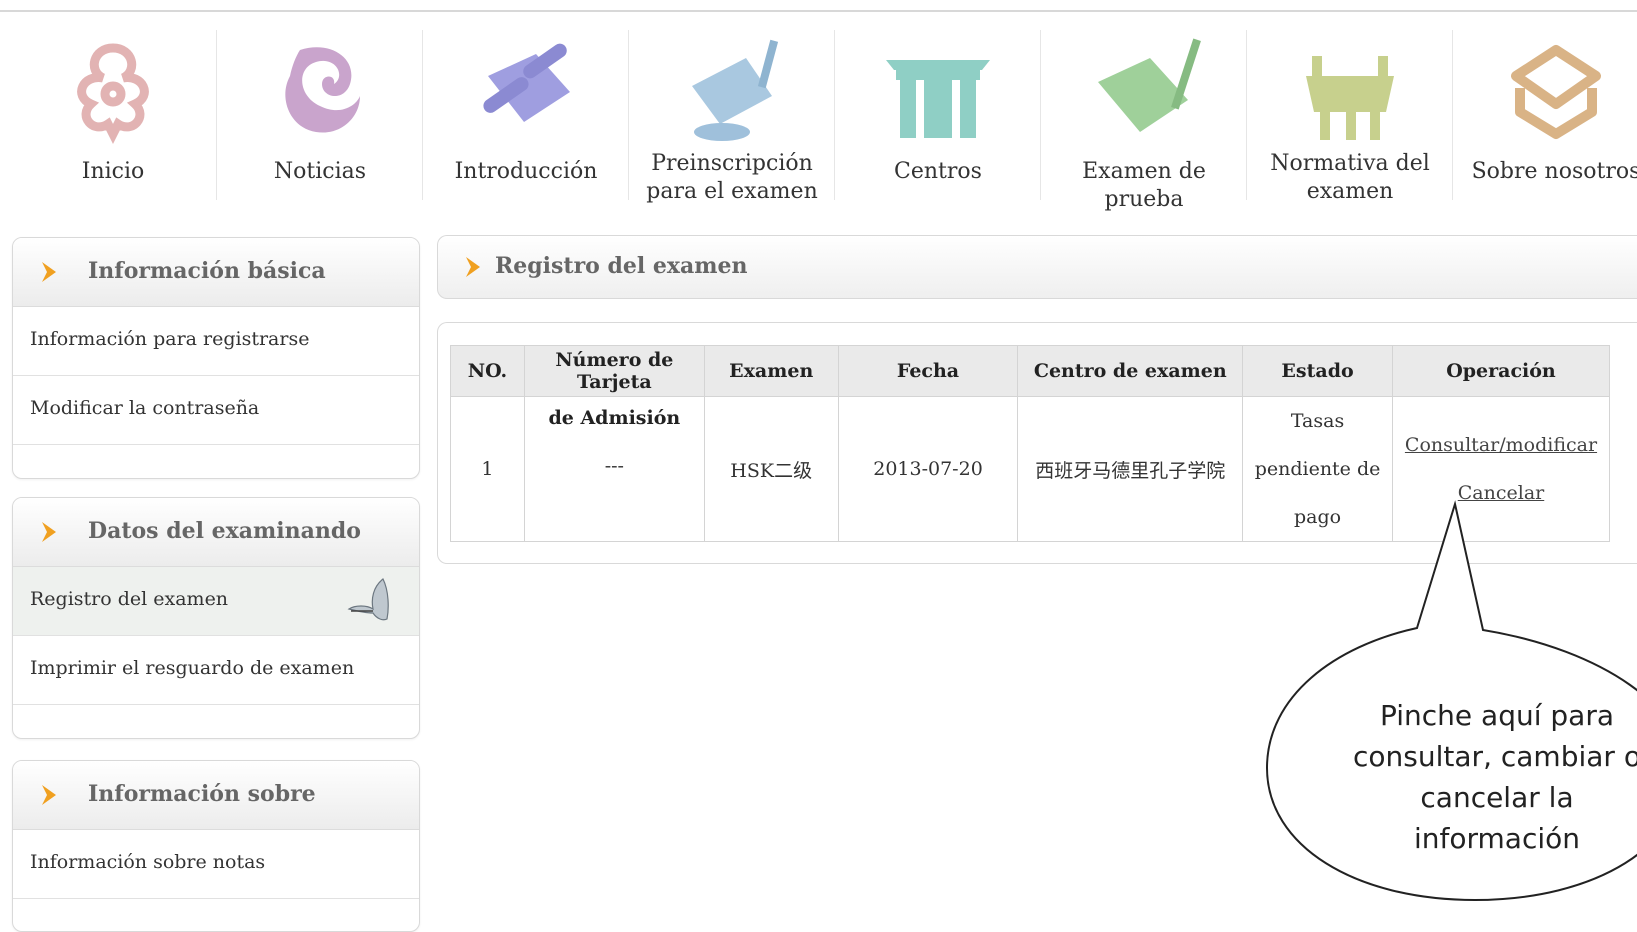  Describe the element at coordinates (1556, 92) in the screenshot. I see `seal-box-icon` at that location.